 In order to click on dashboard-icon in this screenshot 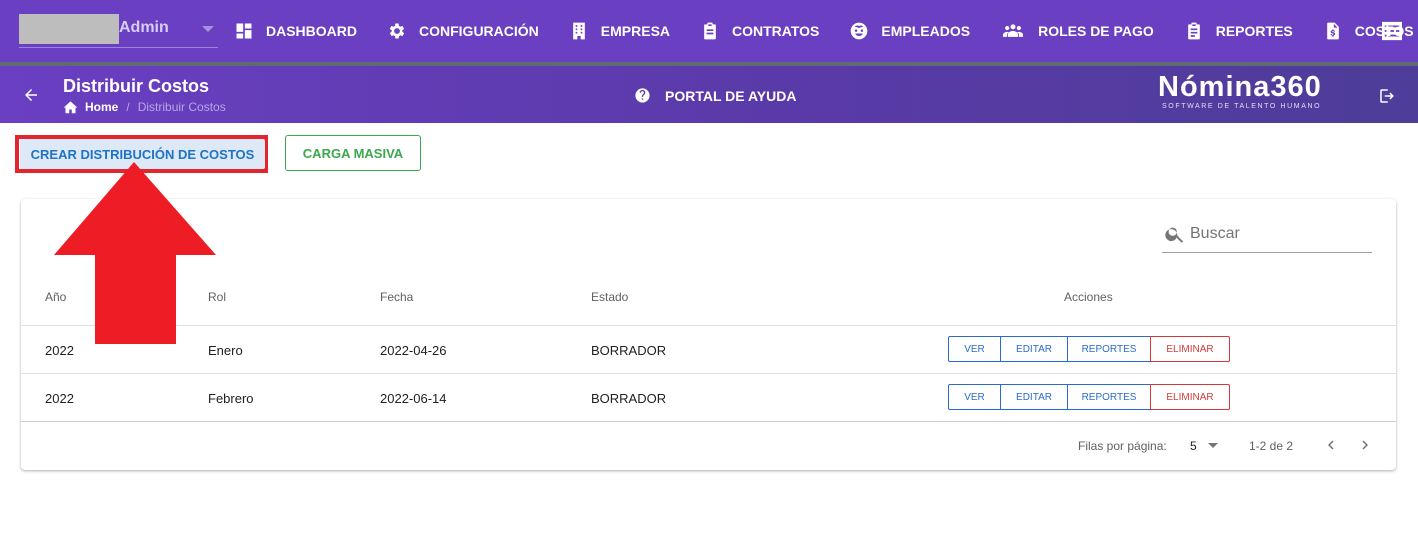, I will do `click(244, 31)`.